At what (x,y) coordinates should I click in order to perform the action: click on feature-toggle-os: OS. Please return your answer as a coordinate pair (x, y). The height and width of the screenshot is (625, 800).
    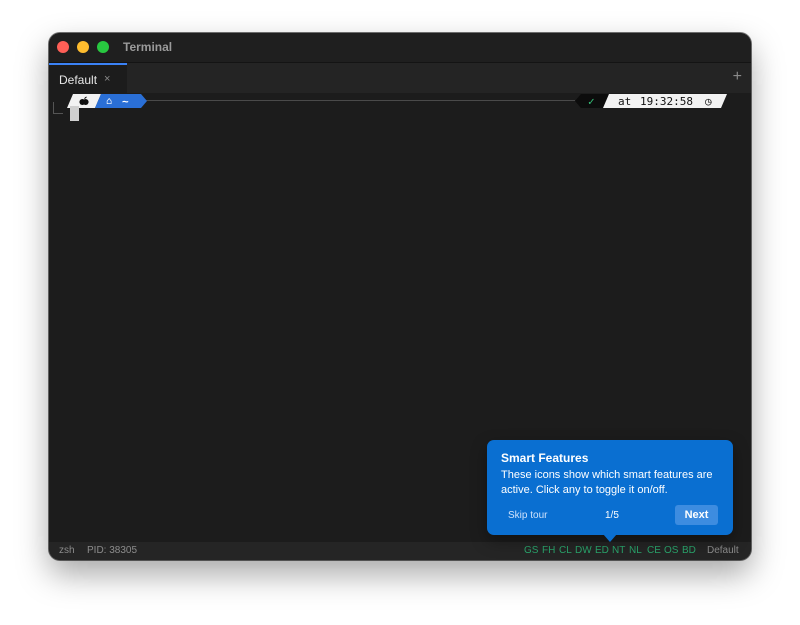
    Looking at the image, I should click on (671, 550).